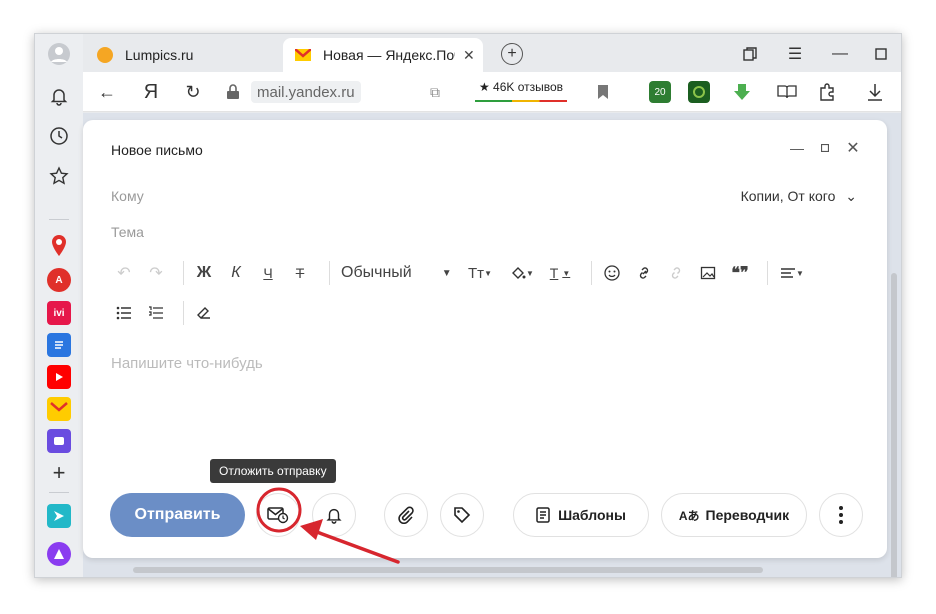 The width and height of the screenshot is (936, 614). I want to click on translate-icon: A, so click(59, 280).